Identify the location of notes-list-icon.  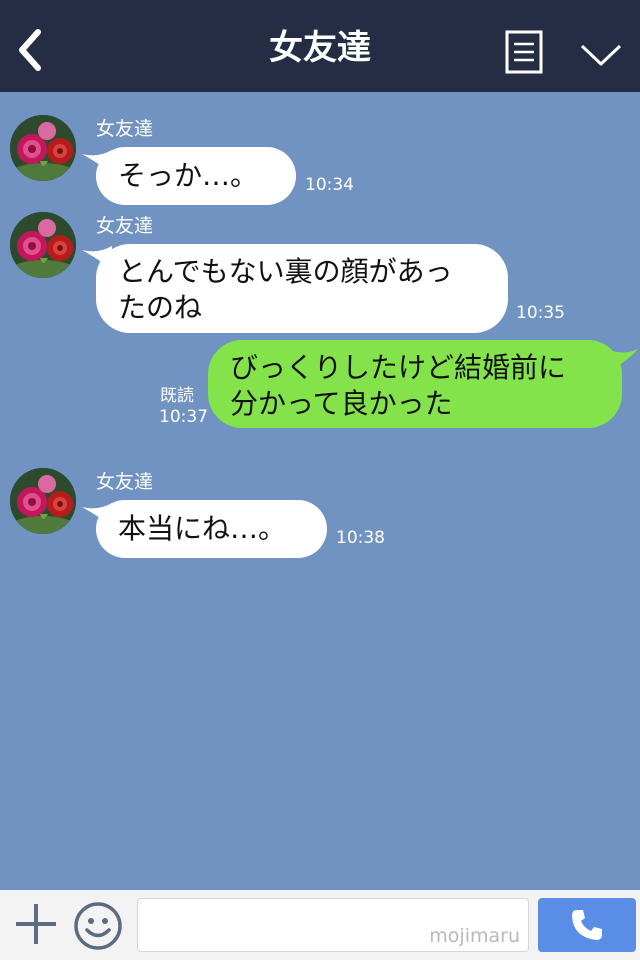
(524, 52).